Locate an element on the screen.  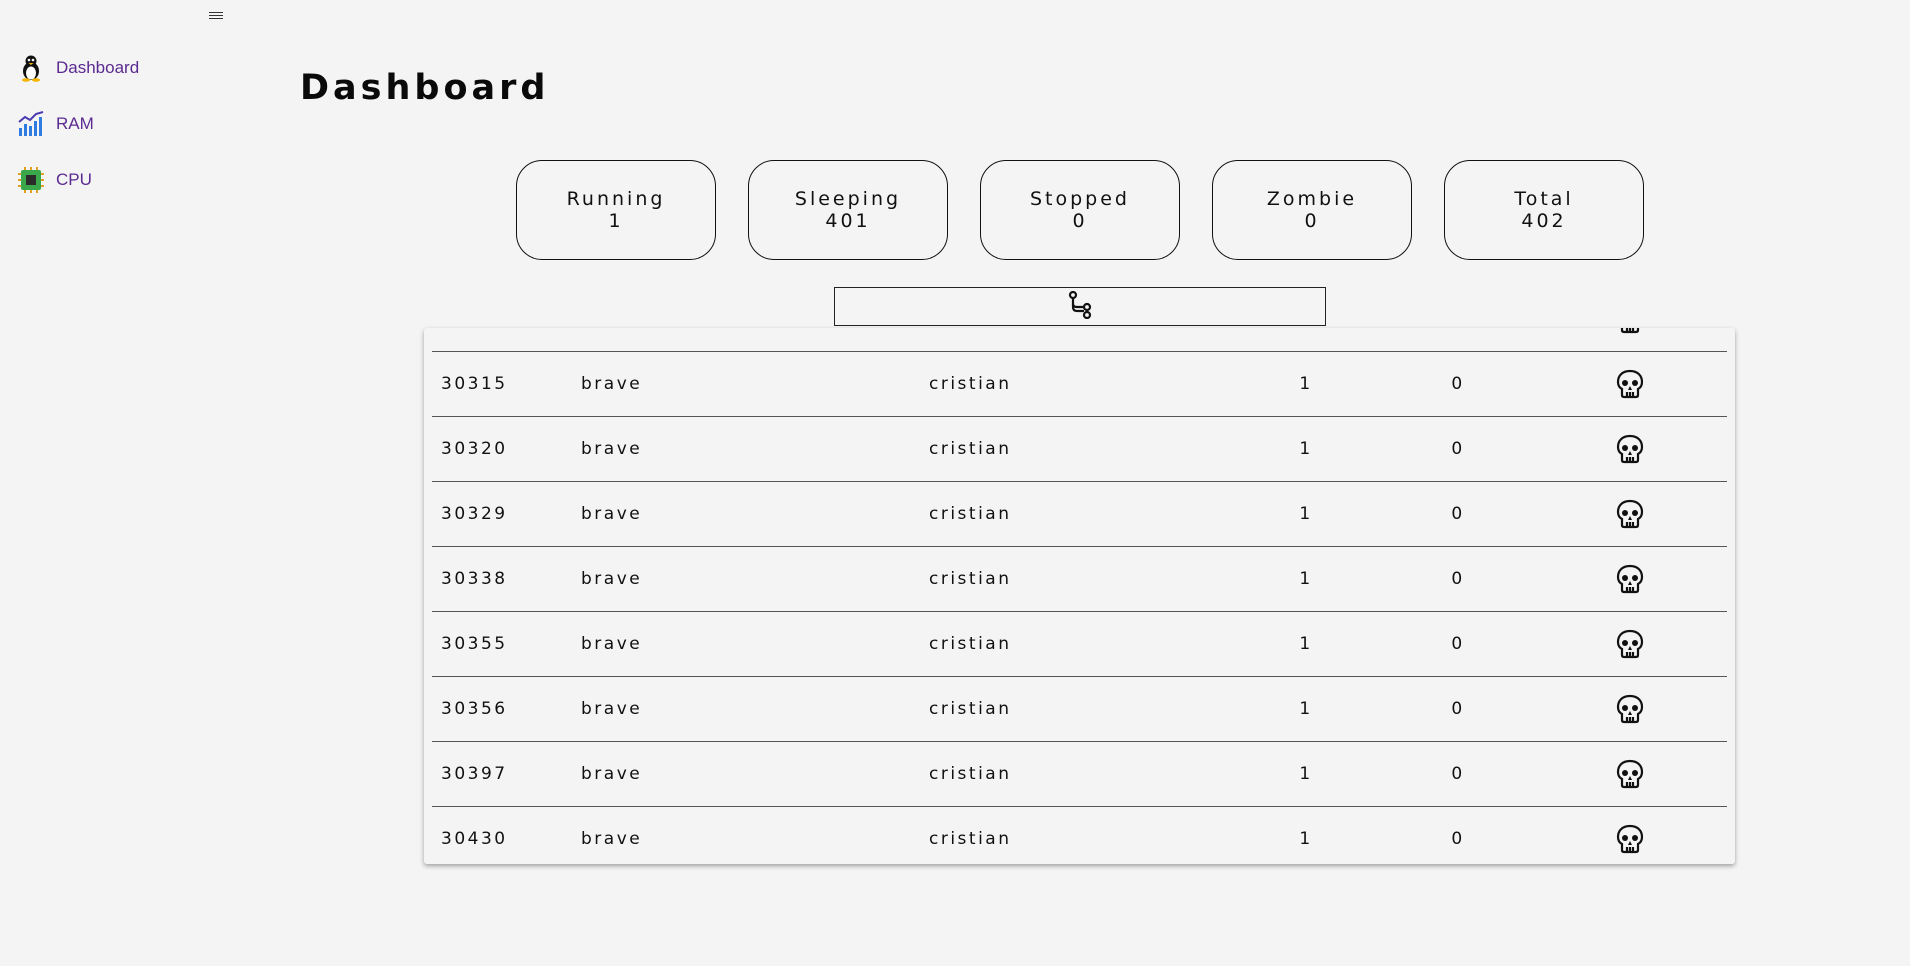
sidebar-item-dashboard: Dashboard is located at coordinates (100, 68).